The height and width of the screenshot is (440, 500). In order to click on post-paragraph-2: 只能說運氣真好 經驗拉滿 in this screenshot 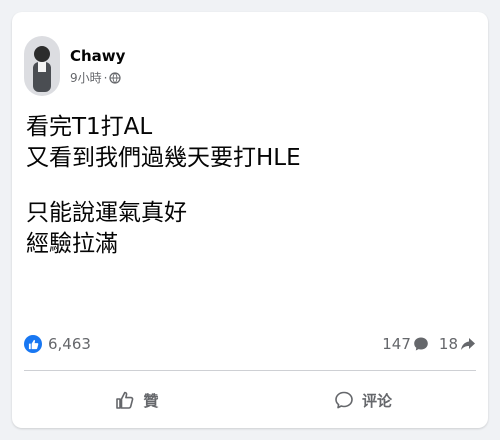, I will do `click(163, 229)`.